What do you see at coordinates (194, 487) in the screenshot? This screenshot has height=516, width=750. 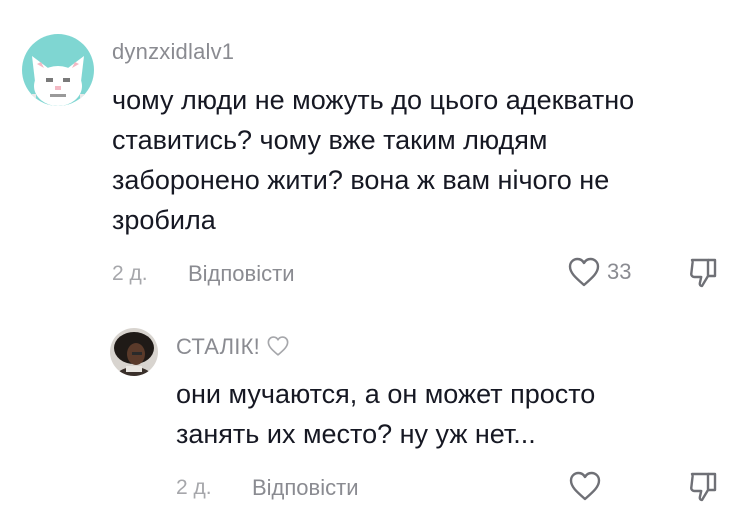 I see `reply-time: 2 д.` at bounding box center [194, 487].